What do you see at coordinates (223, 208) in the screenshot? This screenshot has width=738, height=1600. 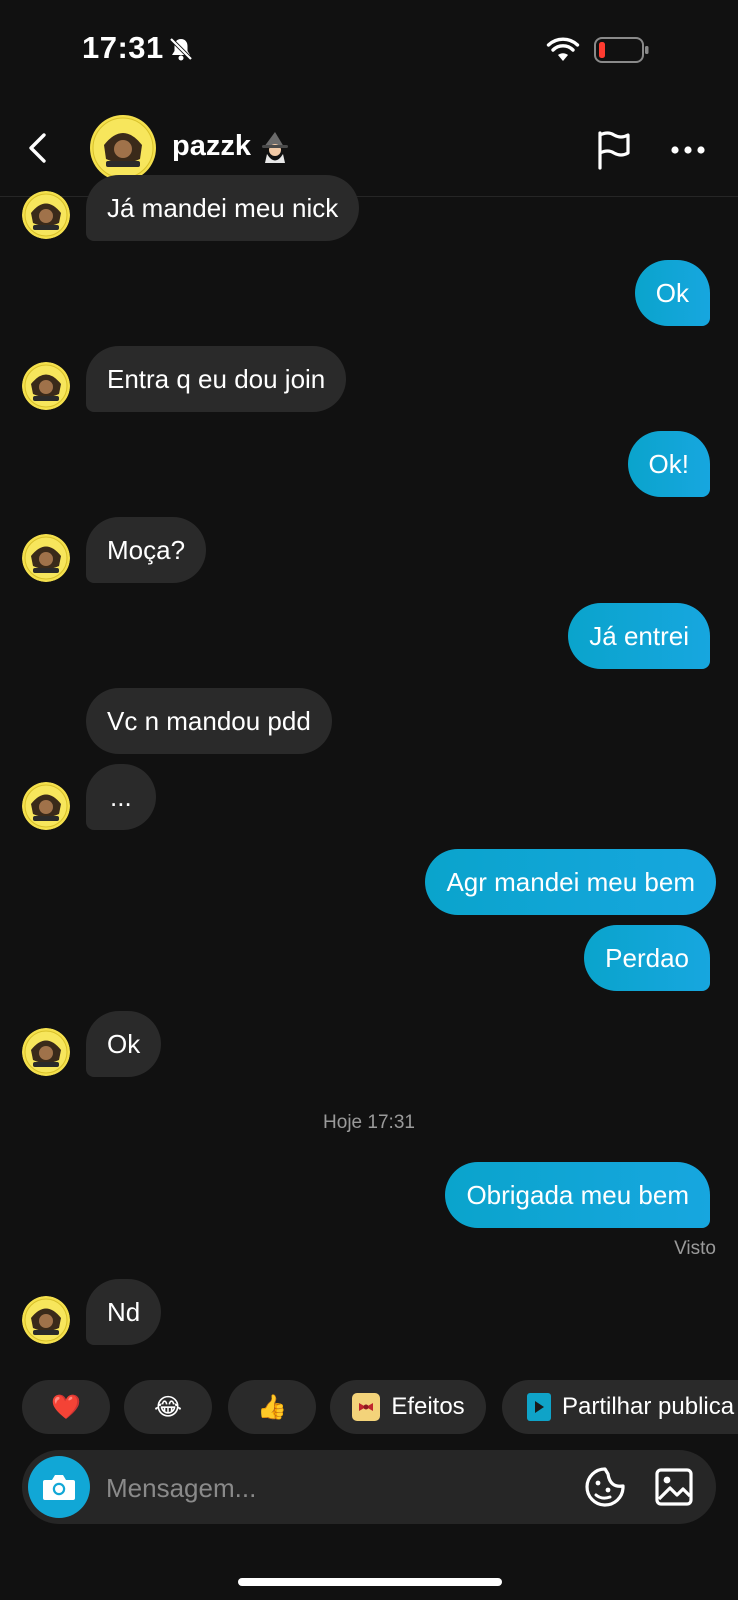 I see `message-incoming: Já mandei meu nick` at bounding box center [223, 208].